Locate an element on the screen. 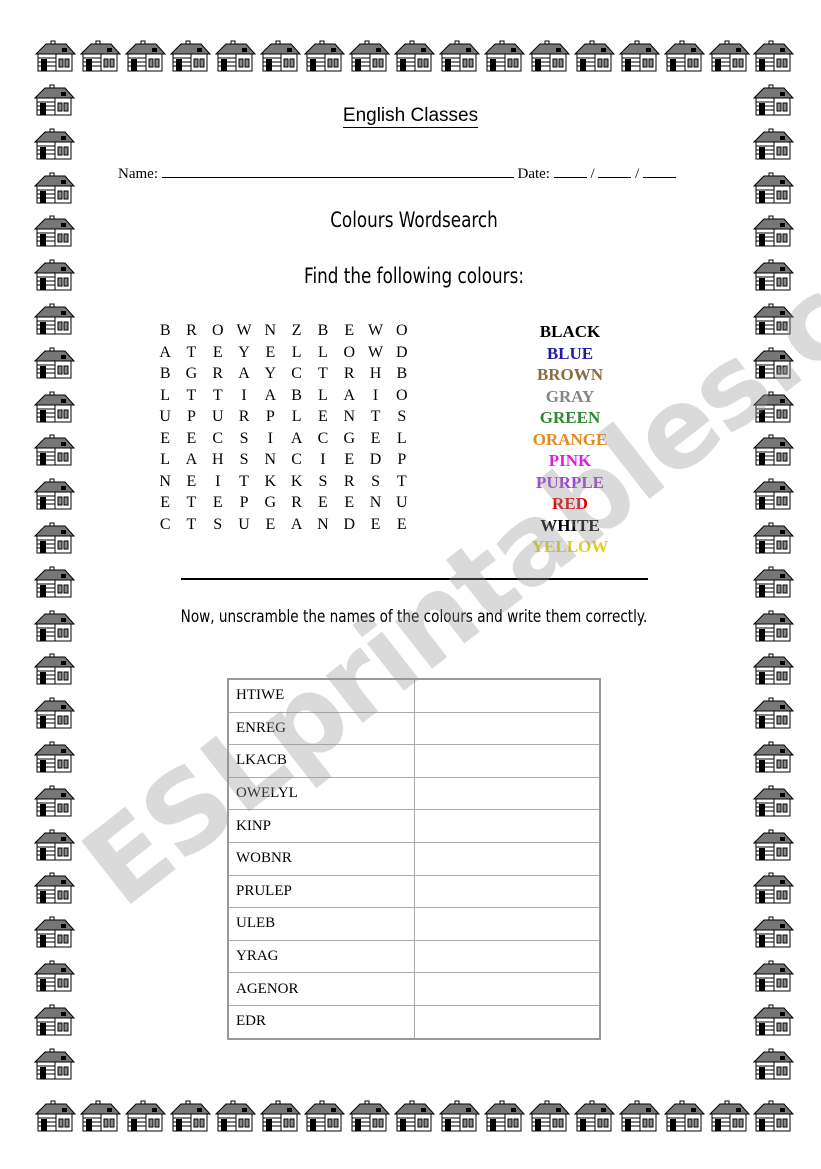 The image size is (821, 1169). grid-letter: K is located at coordinates (270, 484).